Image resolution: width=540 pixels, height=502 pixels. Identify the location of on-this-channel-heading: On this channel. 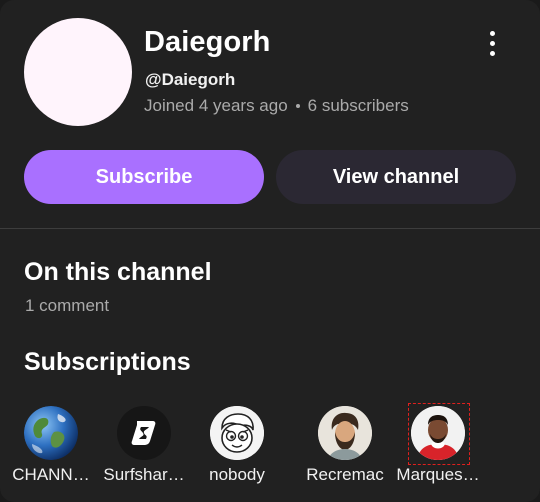
(118, 272).